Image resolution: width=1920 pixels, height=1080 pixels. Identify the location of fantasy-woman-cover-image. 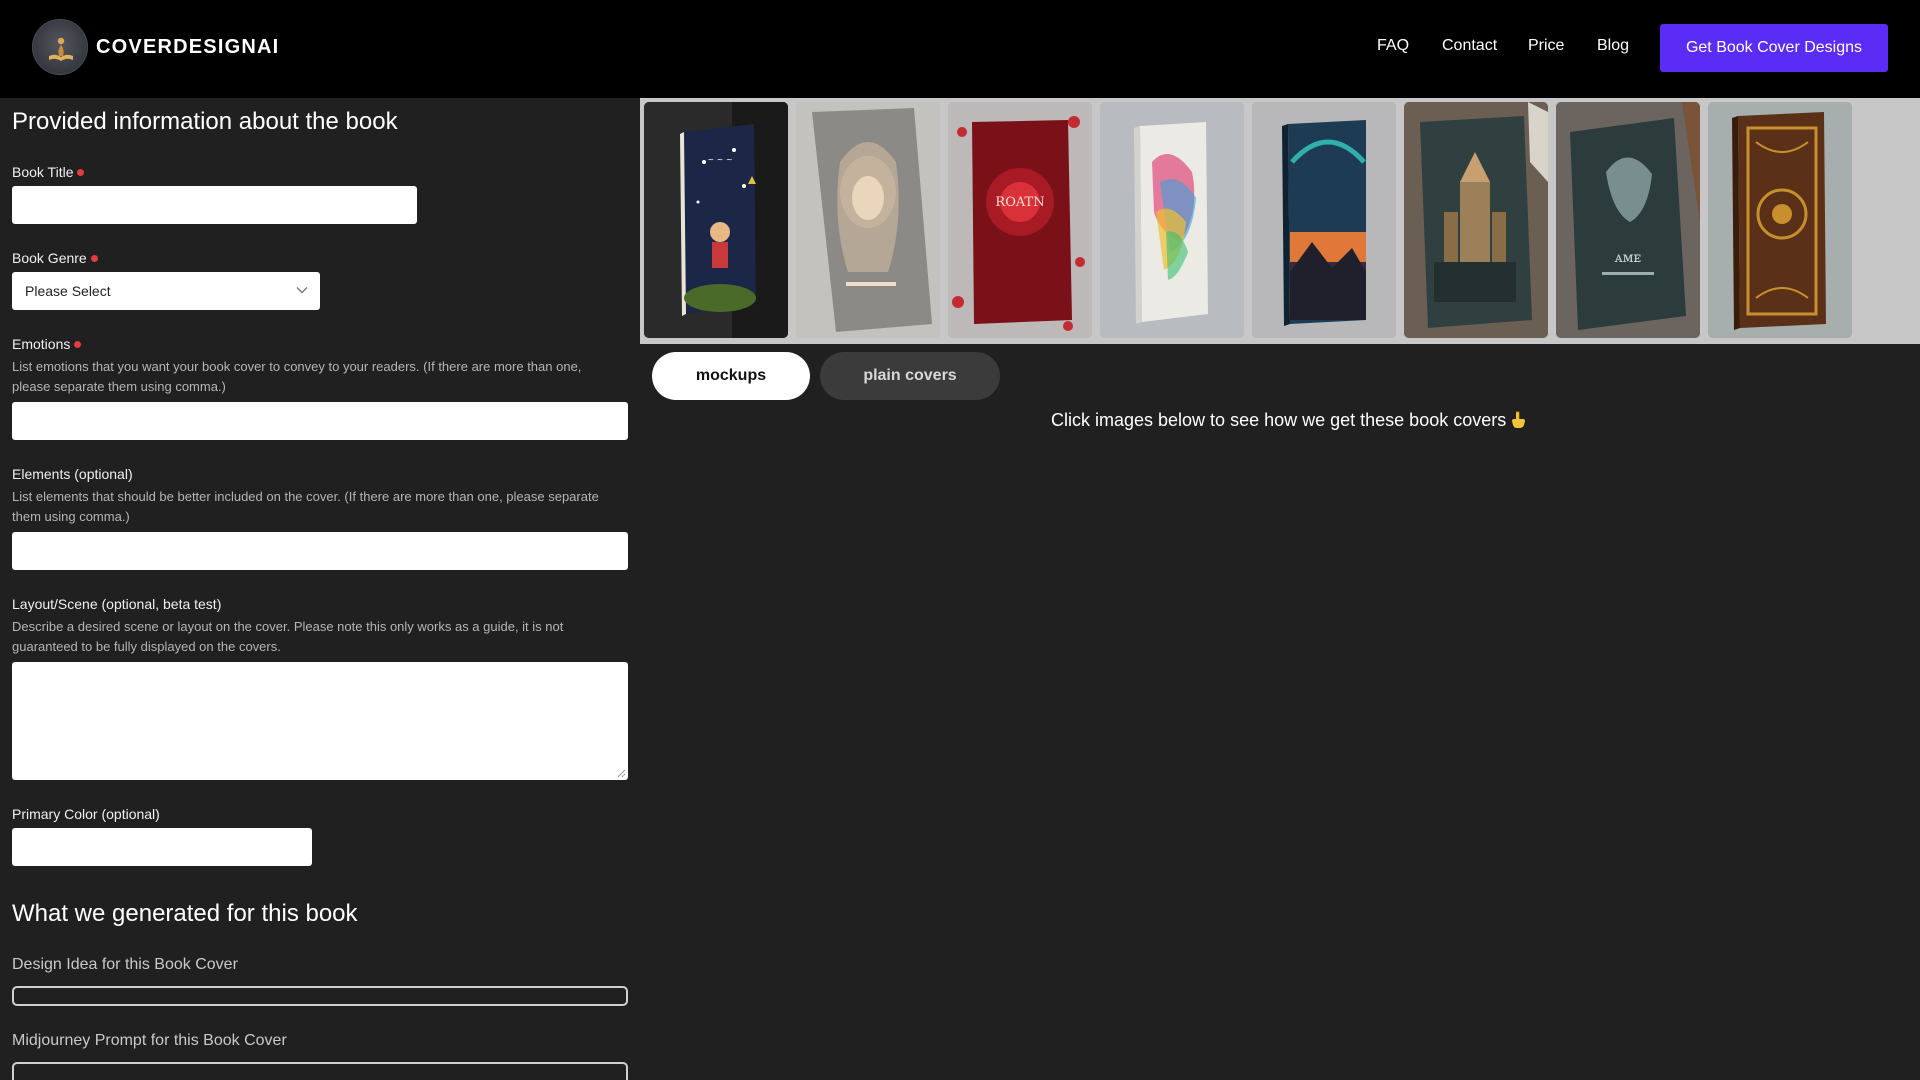
(868, 220).